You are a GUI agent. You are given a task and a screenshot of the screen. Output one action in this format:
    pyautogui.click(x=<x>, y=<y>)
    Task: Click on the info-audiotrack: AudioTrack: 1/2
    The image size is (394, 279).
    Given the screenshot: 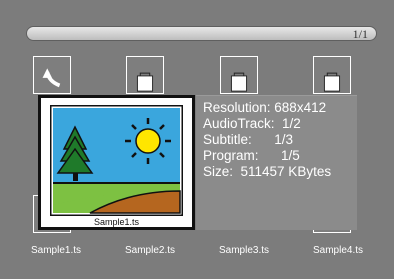 What is the action you would take?
    pyautogui.click(x=252, y=123)
    